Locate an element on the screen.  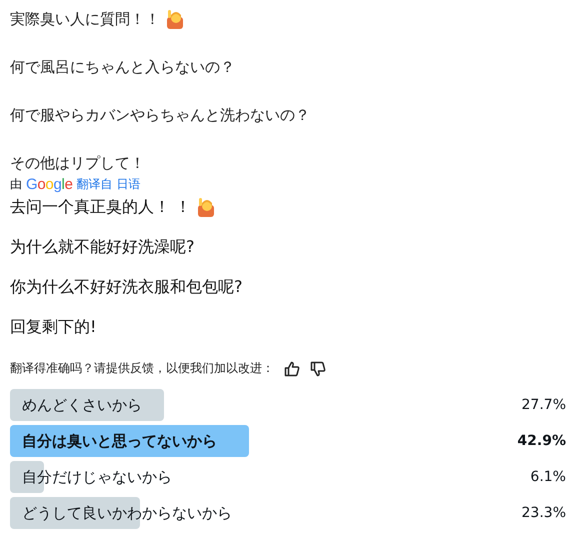
post-text: 何で服やらカバンやらちゃんと洗わないの？ is located at coordinates (160, 115).